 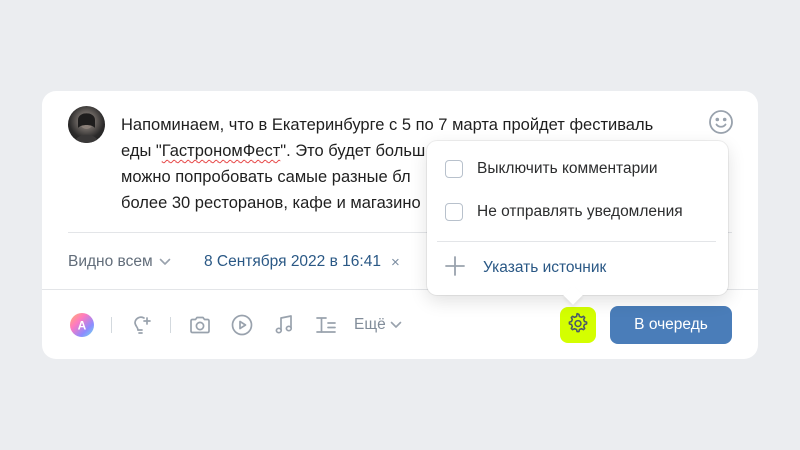 I want to click on disable-comments-option: Выключить комментарии, so click(x=551, y=169).